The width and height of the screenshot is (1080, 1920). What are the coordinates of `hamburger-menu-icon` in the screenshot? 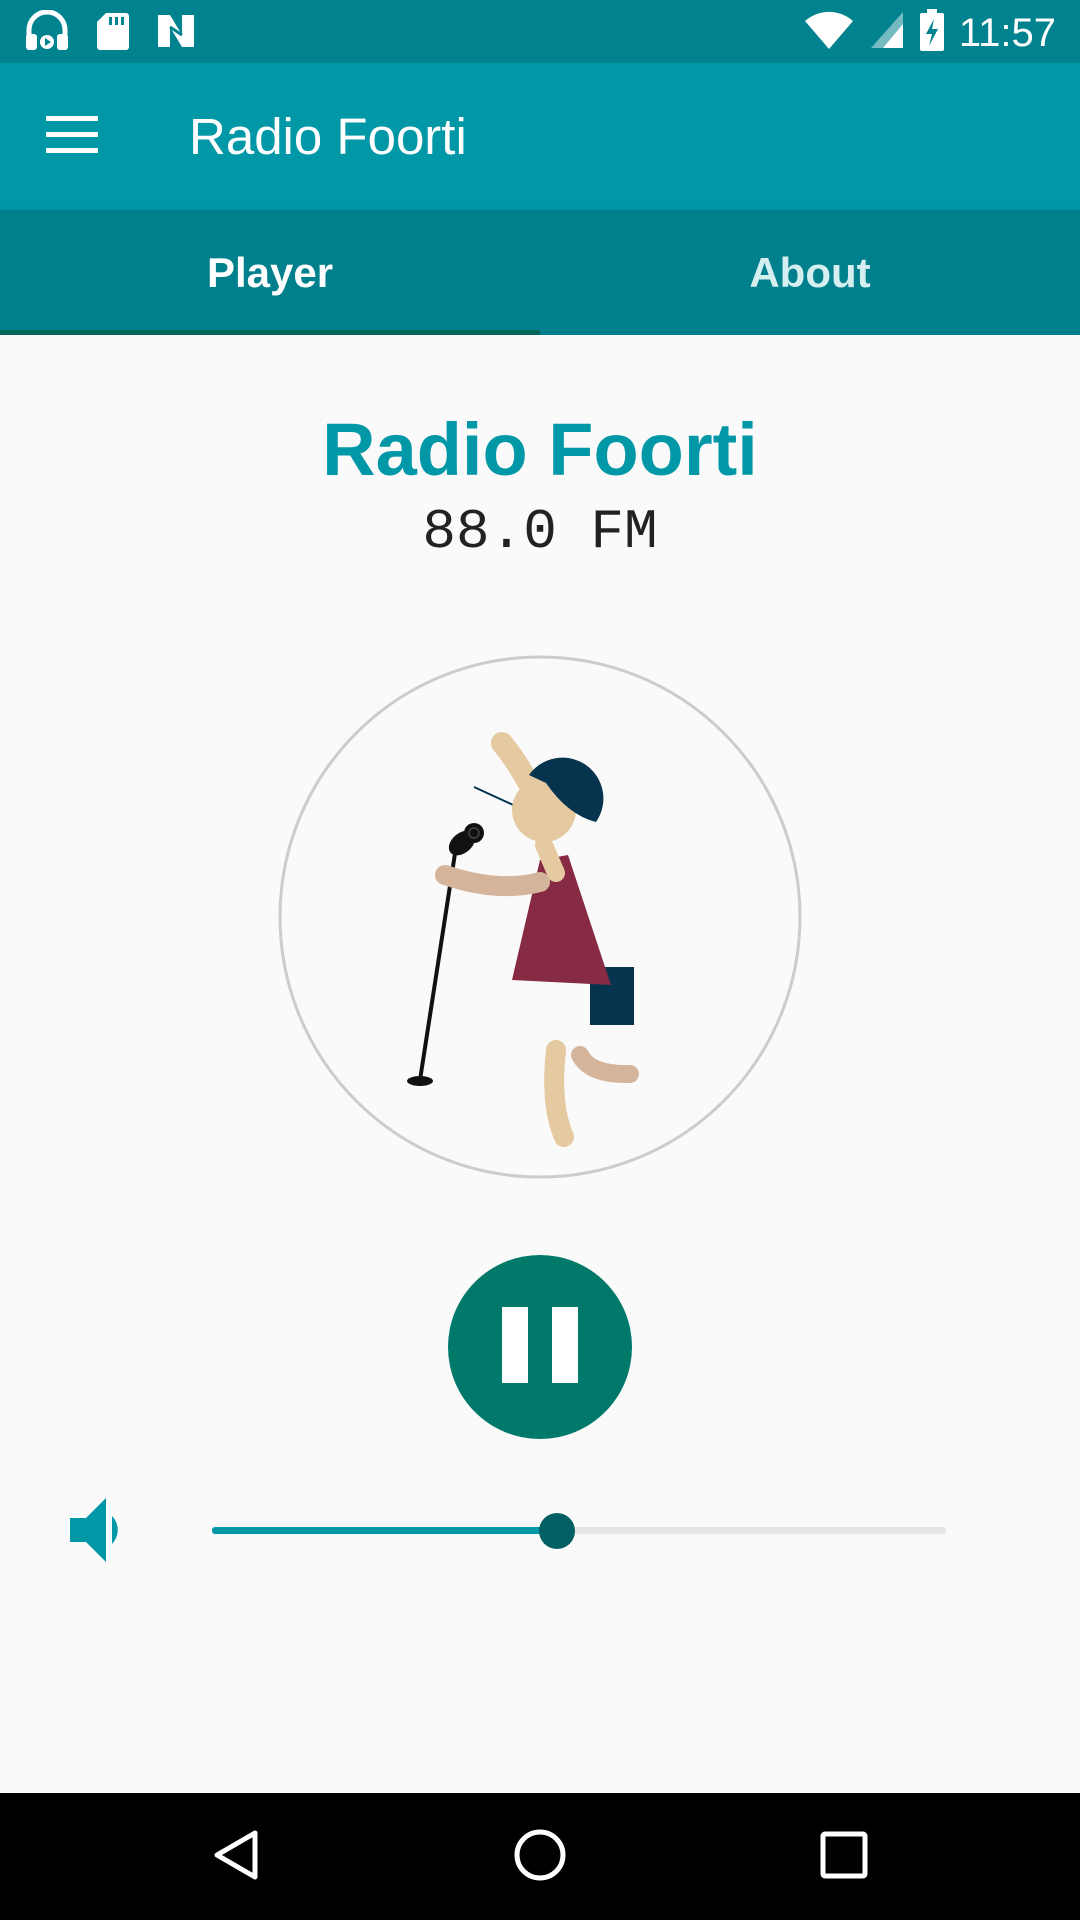 It's located at (72, 137).